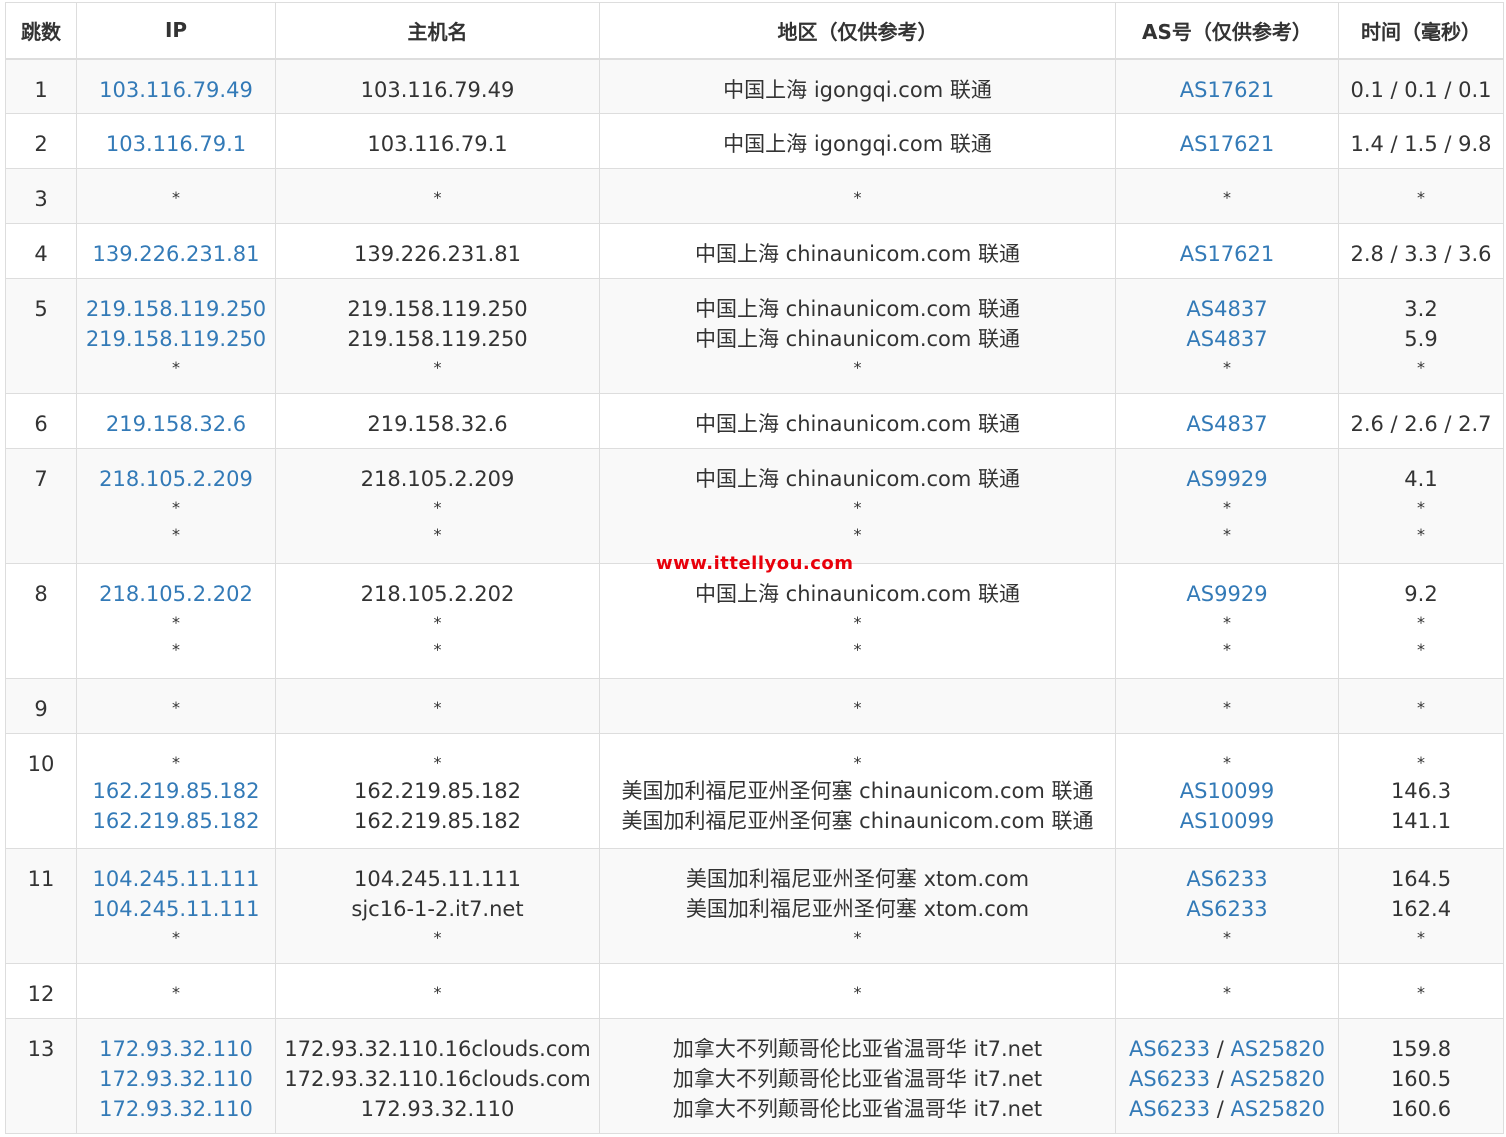 The width and height of the screenshot is (1506, 1137). What do you see at coordinates (857, 31) in the screenshot?
I see `header-region: 地区（仅供参考）` at bounding box center [857, 31].